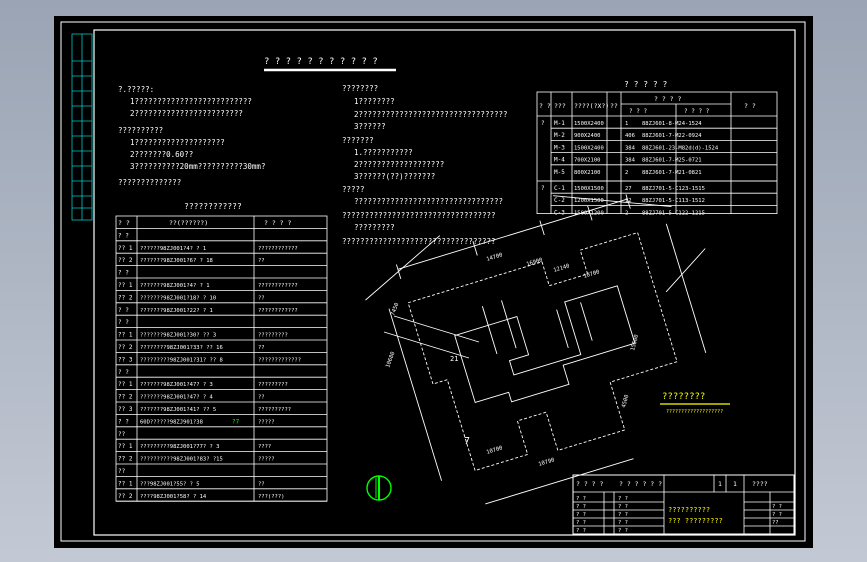 The height and width of the screenshot is (562, 867). Describe the element at coordinates (395, 309) in the screenshot. I see `svg-text: 7450` at that location.